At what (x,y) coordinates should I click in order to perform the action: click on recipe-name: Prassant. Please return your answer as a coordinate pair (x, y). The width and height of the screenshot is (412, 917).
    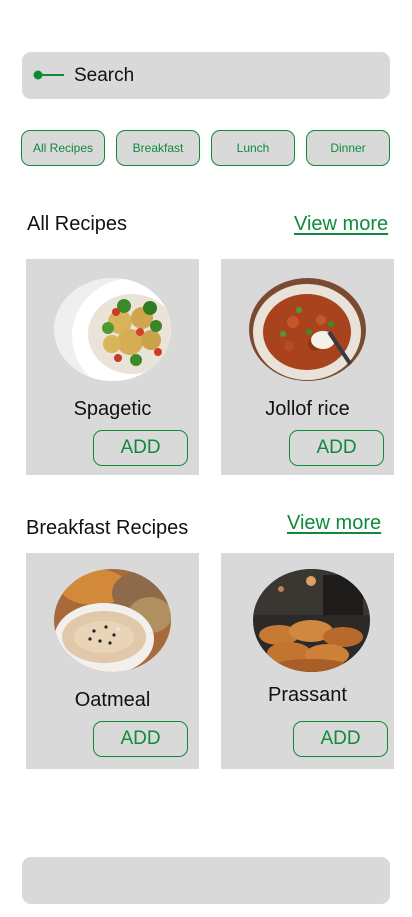
    Looking at the image, I should click on (307, 695).